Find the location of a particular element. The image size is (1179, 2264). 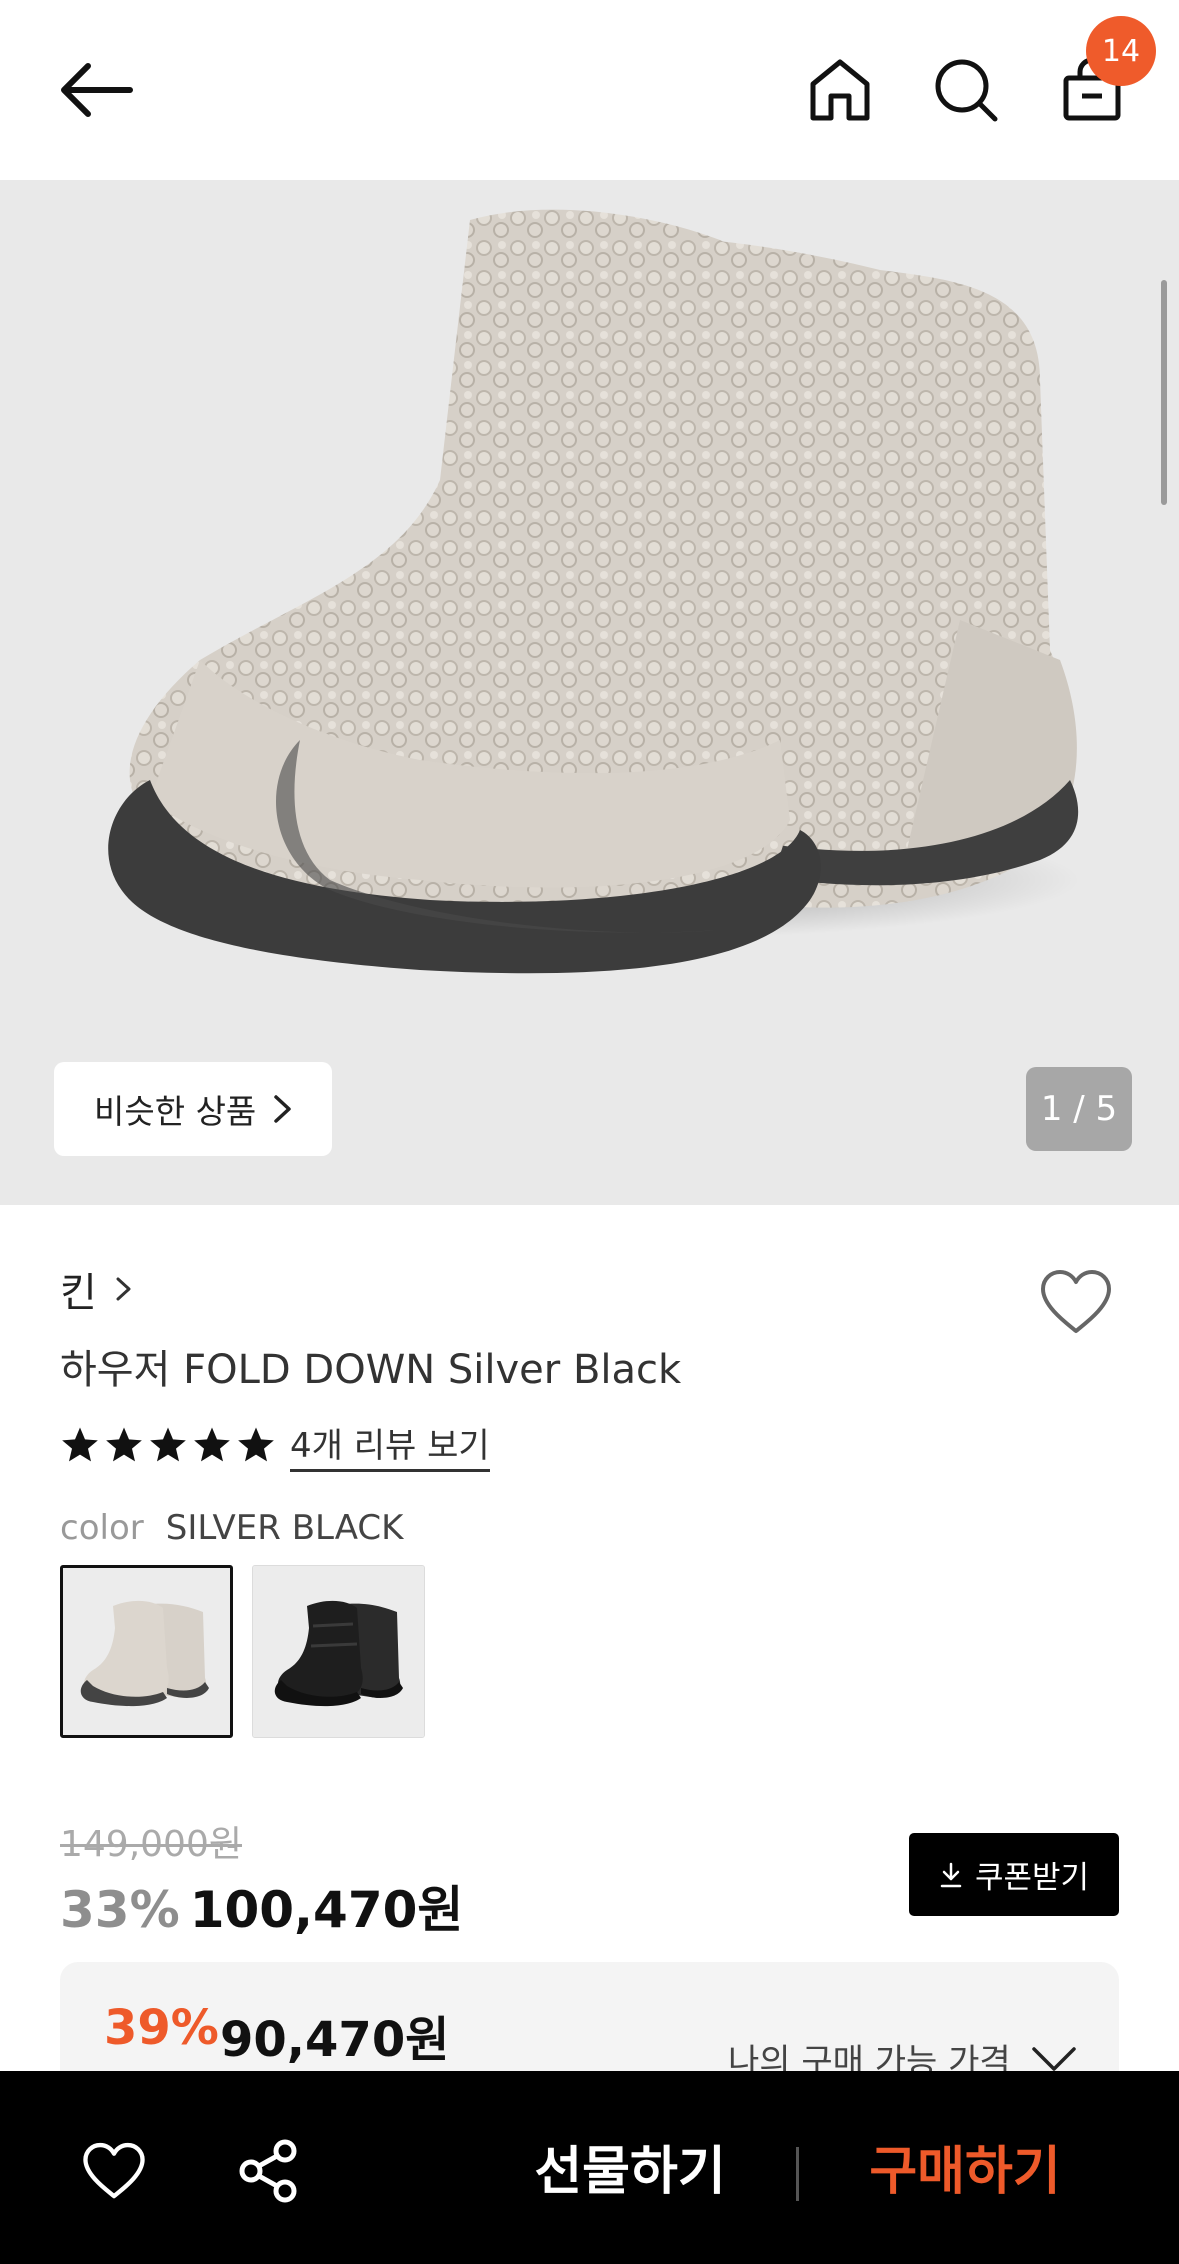

arrow-left-icon is located at coordinates (97, 90).